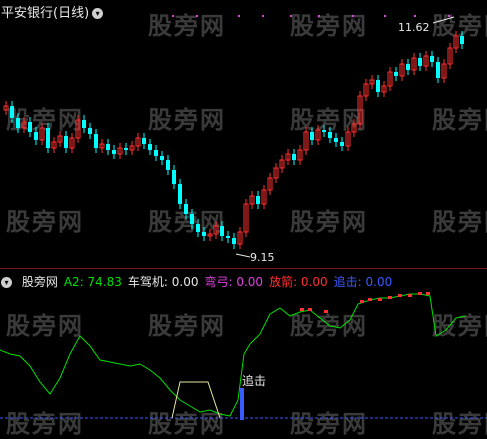  Describe the element at coordinates (311, 16) in the screenshot. I see `dot-row` at that location.